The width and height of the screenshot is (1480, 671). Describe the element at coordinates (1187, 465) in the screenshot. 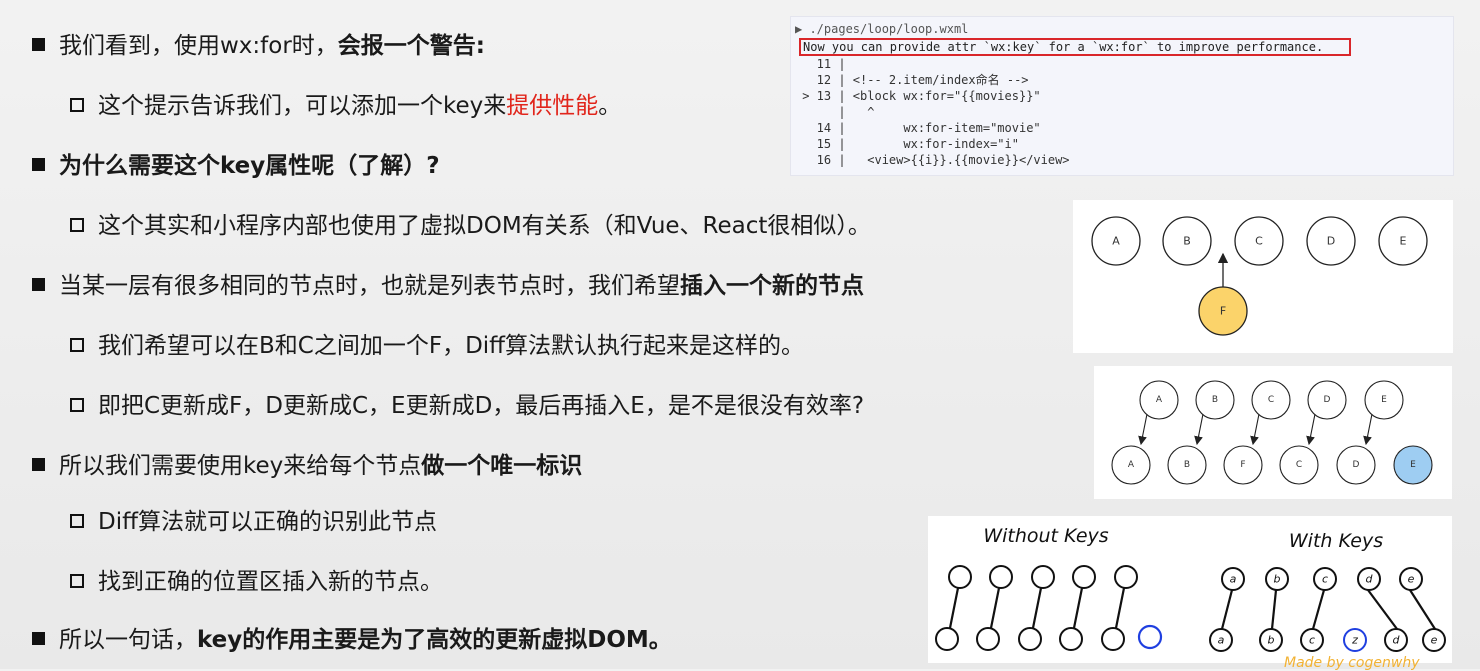

I see `bottom-node-label: B` at that location.